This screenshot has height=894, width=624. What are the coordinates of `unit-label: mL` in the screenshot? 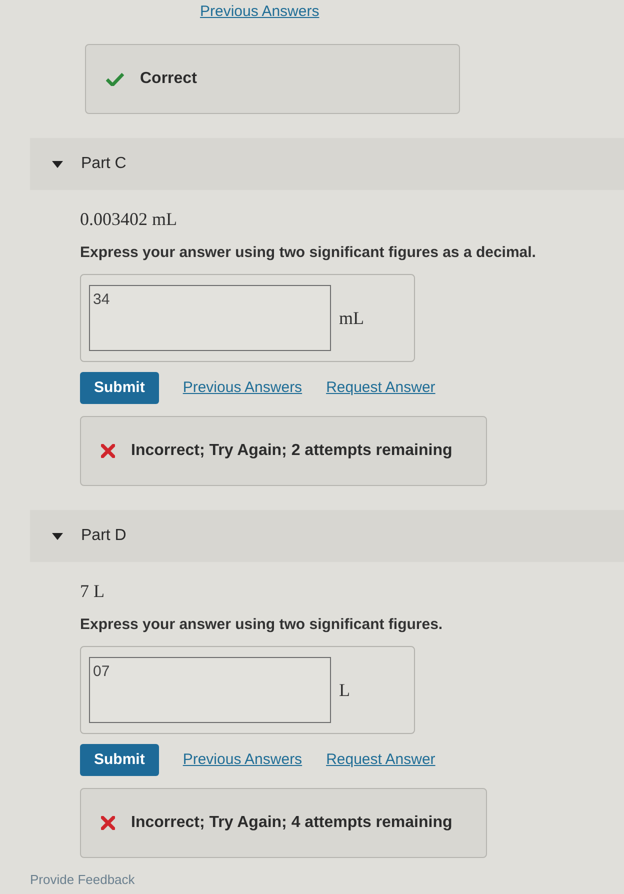 It's located at (351, 318).